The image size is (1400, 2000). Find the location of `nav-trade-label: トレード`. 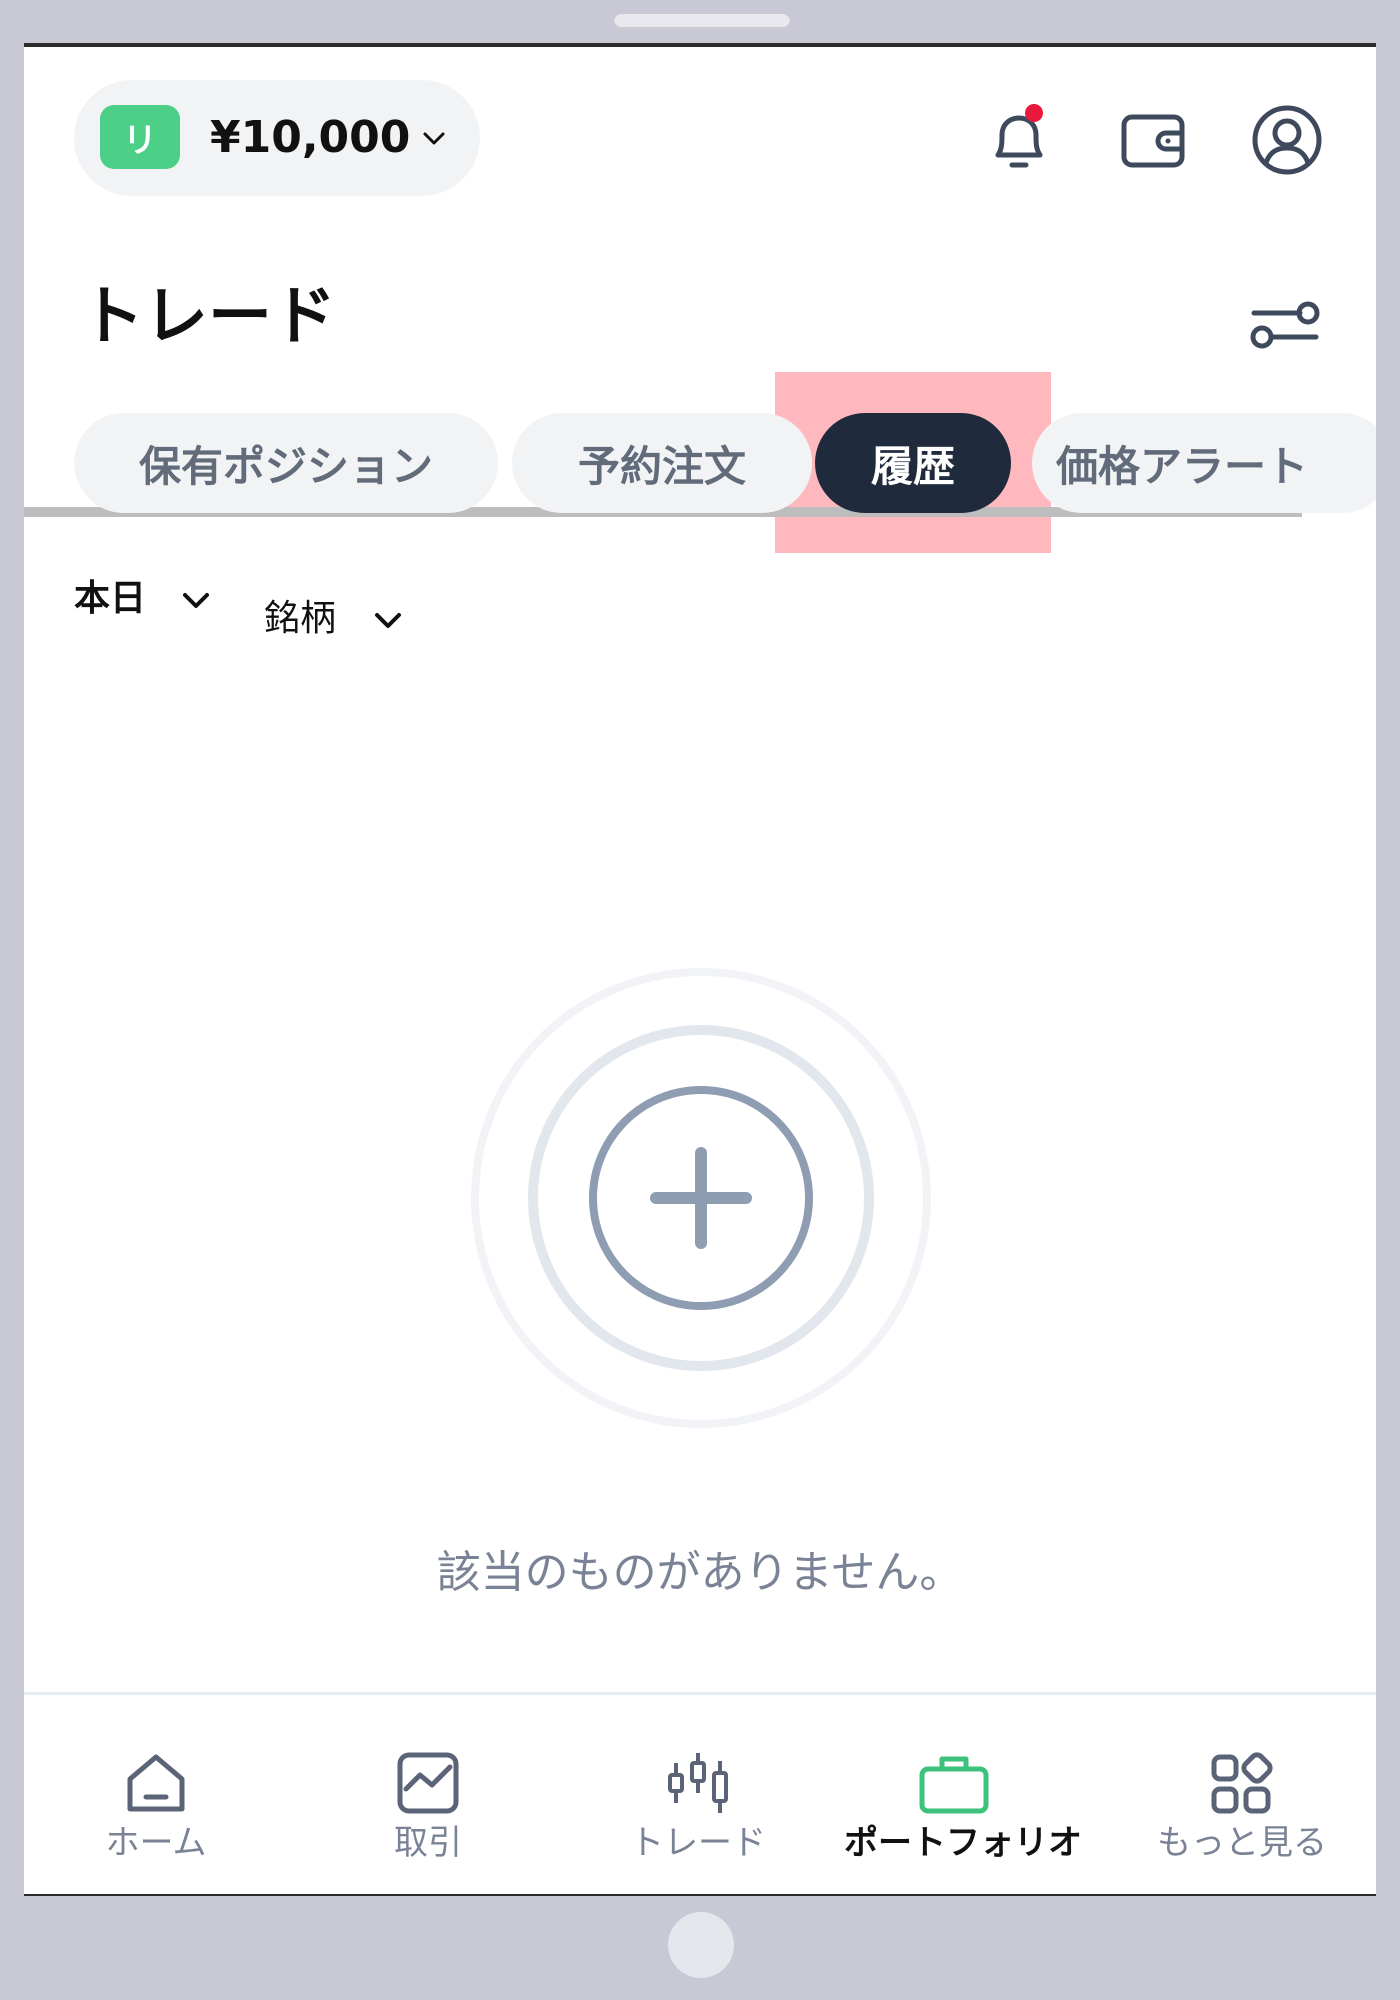

nav-trade-label: トレード is located at coordinates (698, 1843).